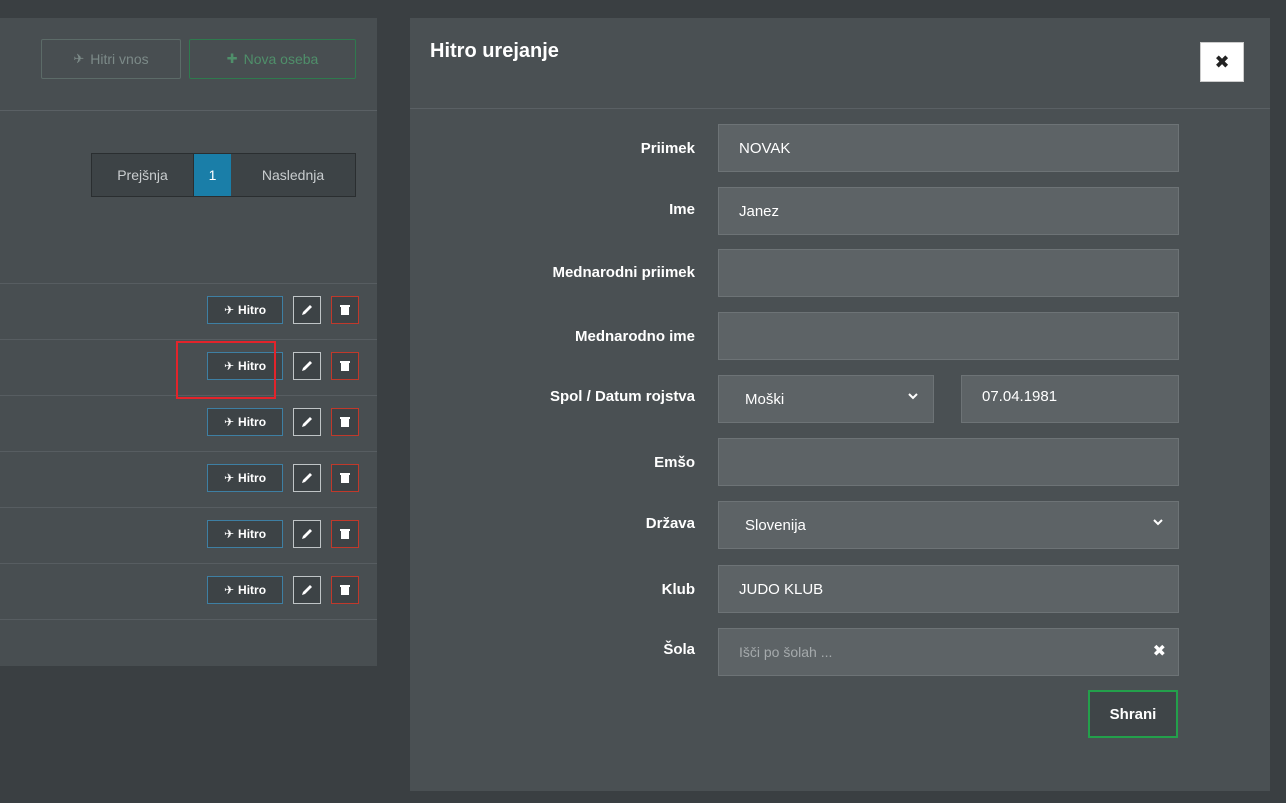 The image size is (1286, 803). Describe the element at coordinates (188, 64) in the screenshot. I see `list-toolbar: ✈ Hitri vnos ✚ Nova oseba` at that location.